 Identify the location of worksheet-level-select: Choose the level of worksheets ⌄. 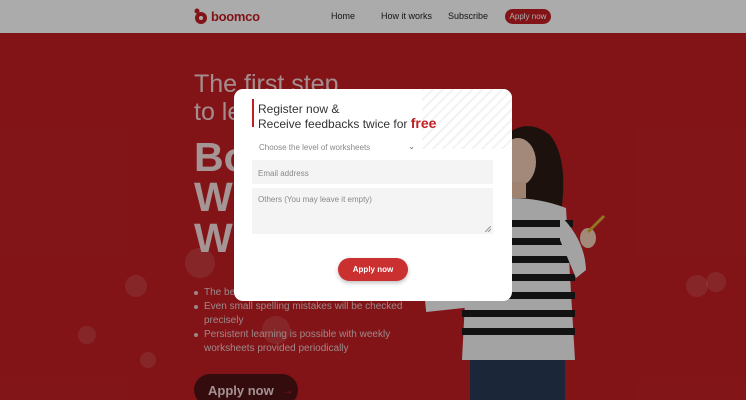
(337, 147).